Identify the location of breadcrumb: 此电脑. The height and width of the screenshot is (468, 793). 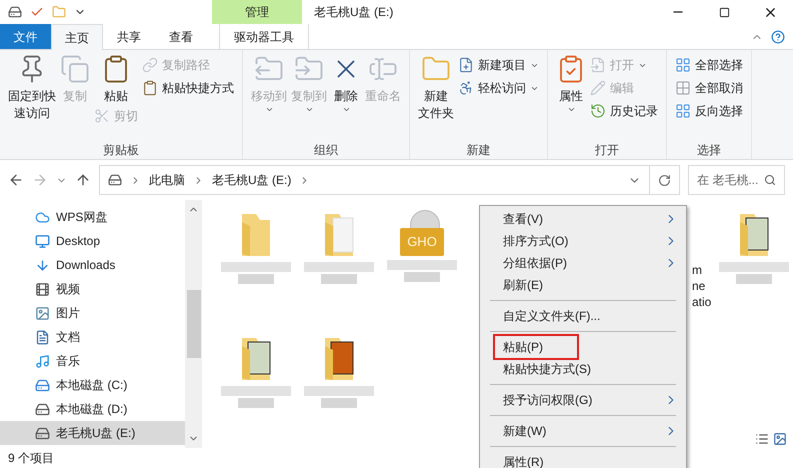
(167, 180).